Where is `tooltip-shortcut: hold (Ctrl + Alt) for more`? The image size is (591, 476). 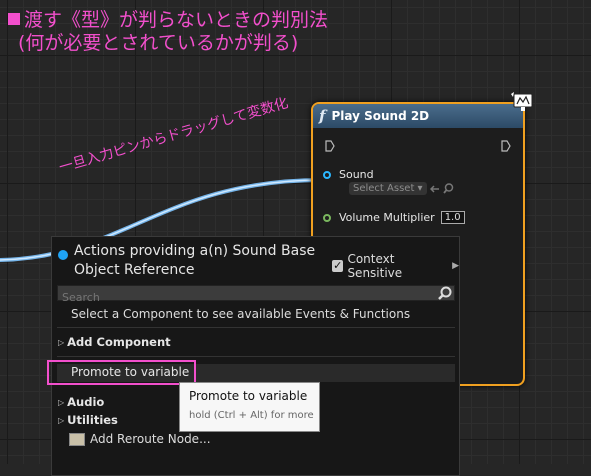 tooltip-shortcut: hold (Ctrl + Alt) for more is located at coordinates (251, 415).